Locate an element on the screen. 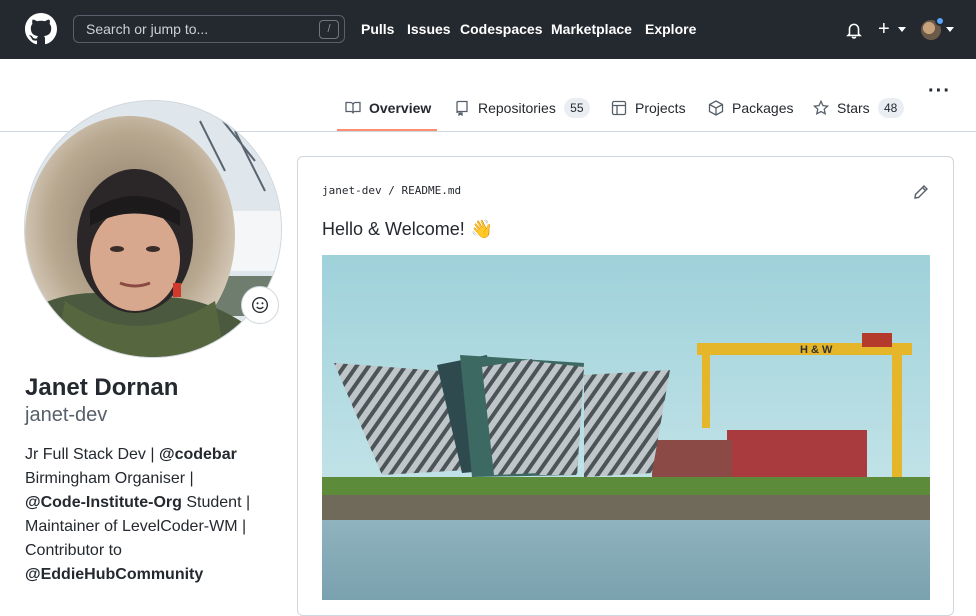  nav-explore: Explore is located at coordinates (670, 29).